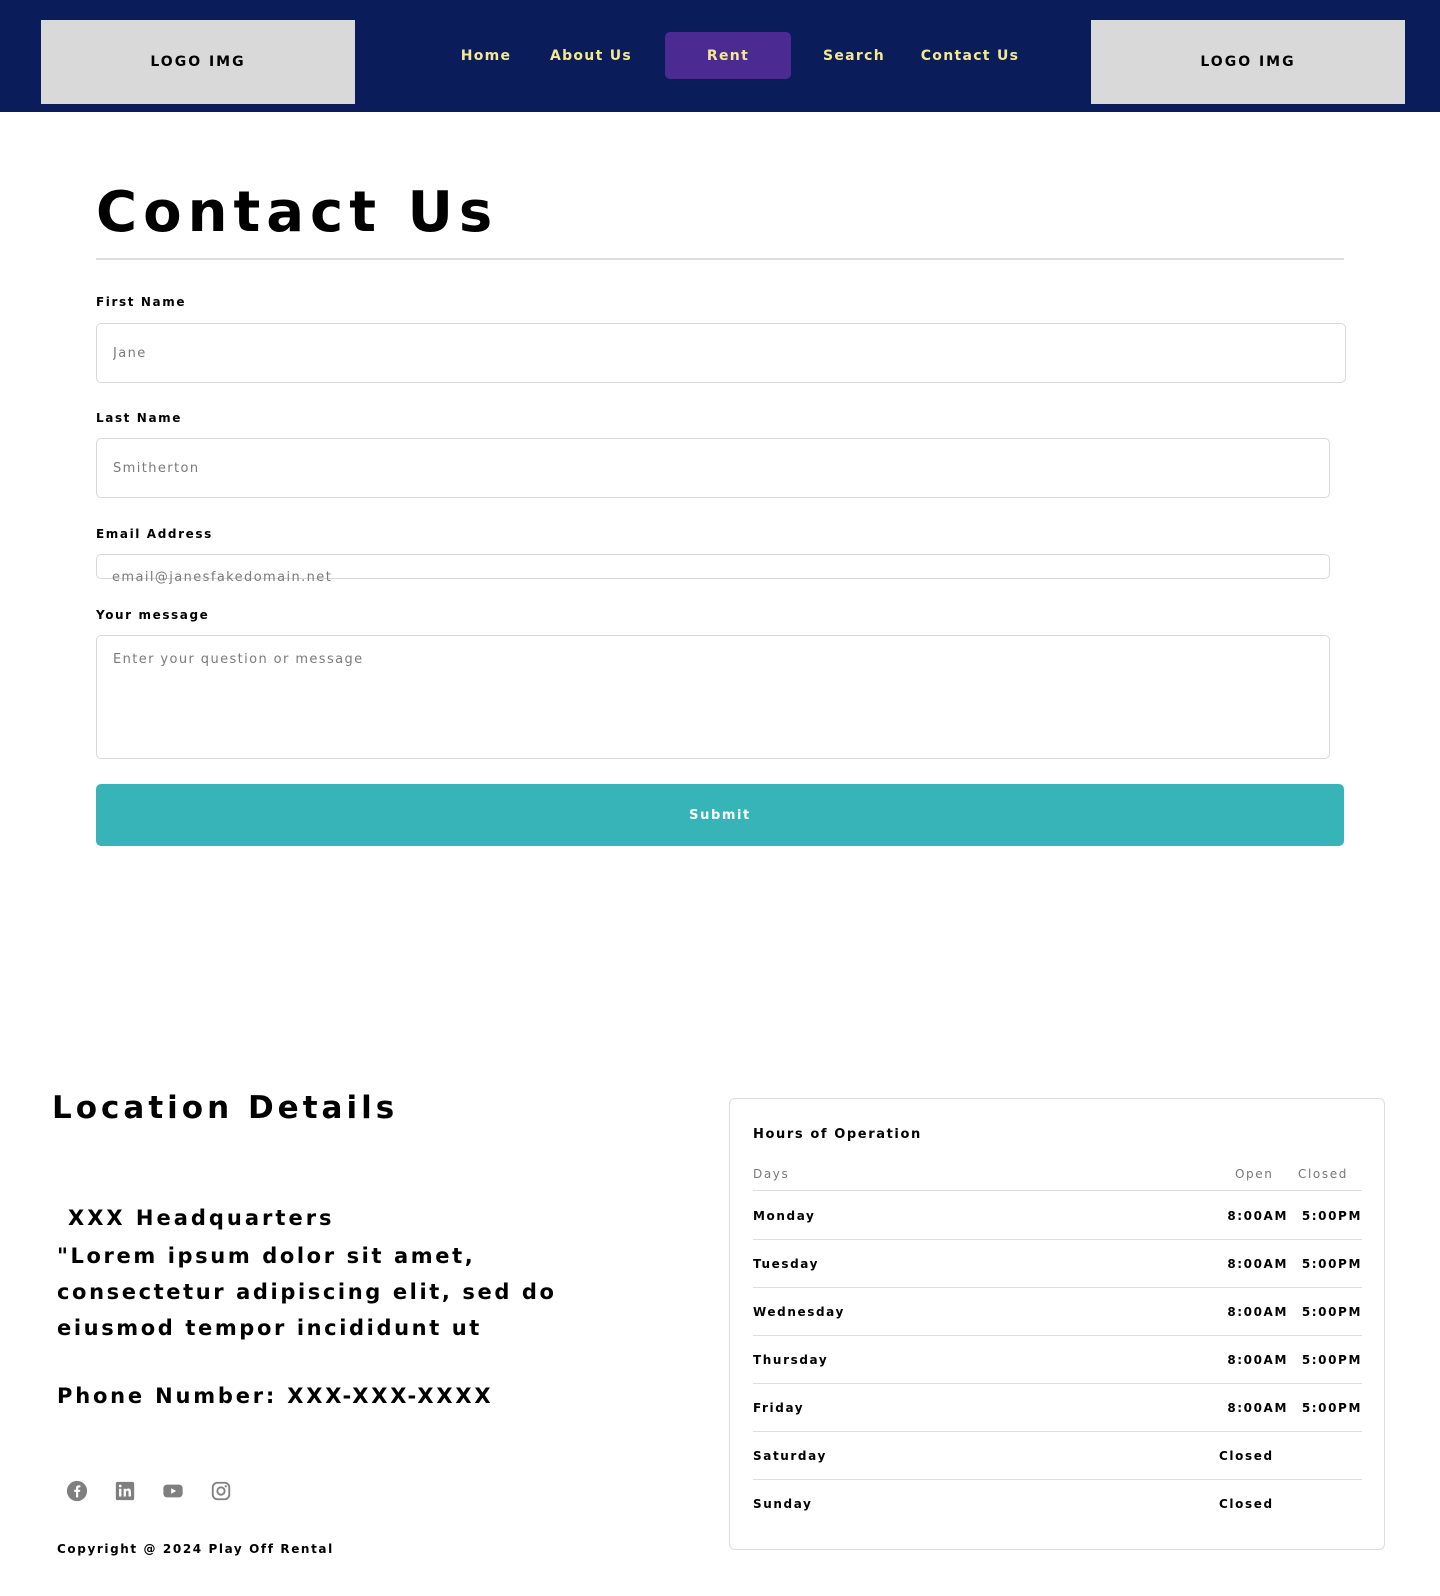  I want to click on logo-right: LOGO IMG, so click(1248, 62).